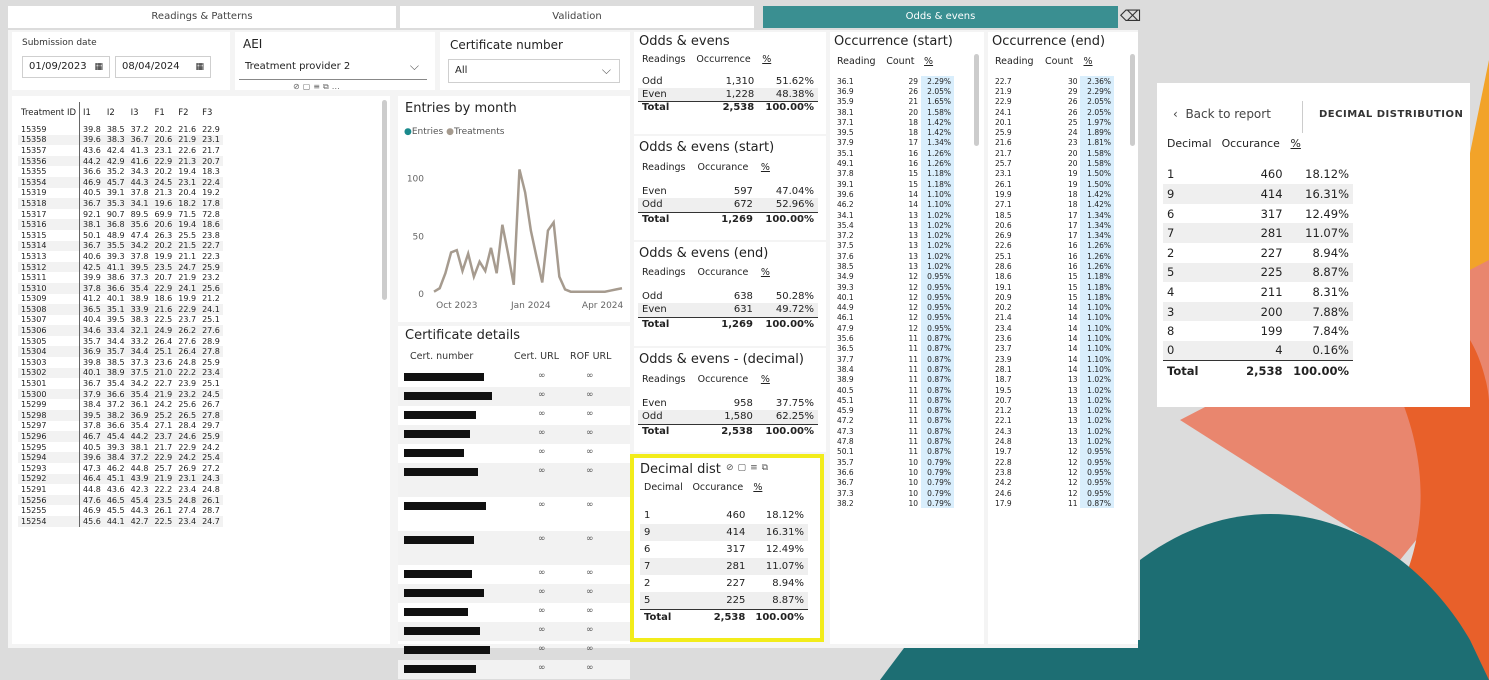 Image resolution: width=1489 pixels, height=680 pixels. Describe the element at coordinates (894, 287) in the screenshot. I see `table-row: 39.3 12 0.95%` at that location.